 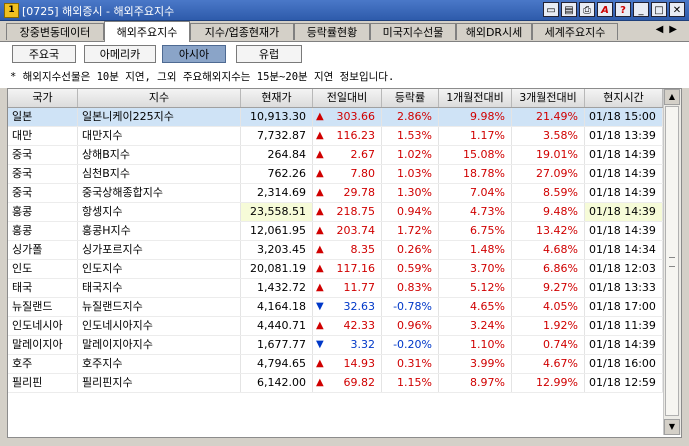 I want to click on cell-index: 말레이지아지수, so click(x=159, y=345).